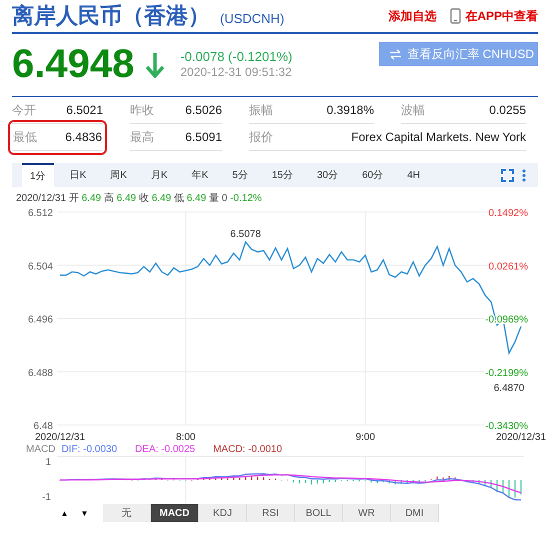 The image size is (550, 535). I want to click on percent-axis-label: 0.1492%, so click(508, 213).